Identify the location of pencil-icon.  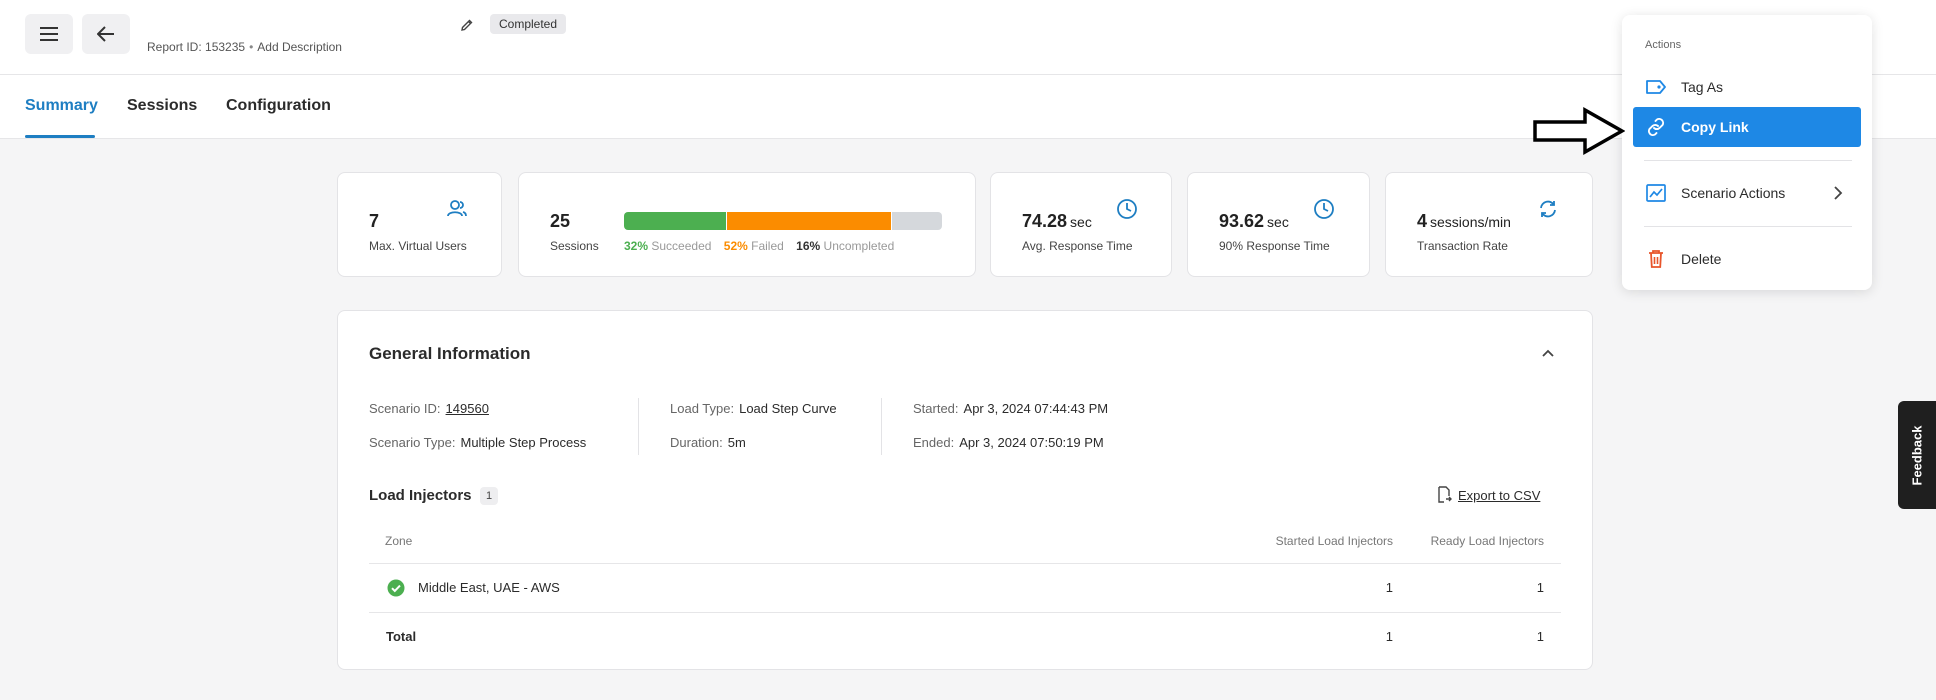
(467, 25).